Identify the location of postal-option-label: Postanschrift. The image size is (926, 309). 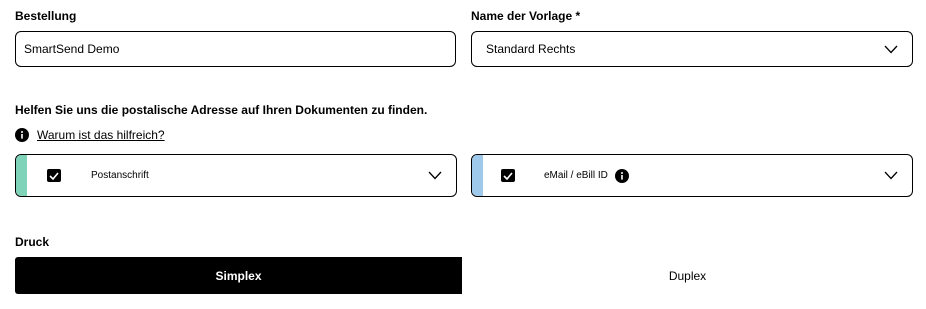
(259, 175).